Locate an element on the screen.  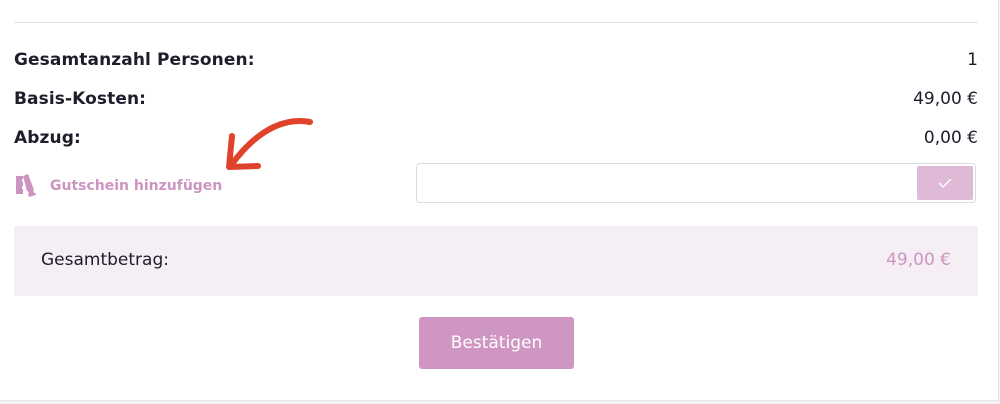
voucher-ticket-icon is located at coordinates (27, 186).